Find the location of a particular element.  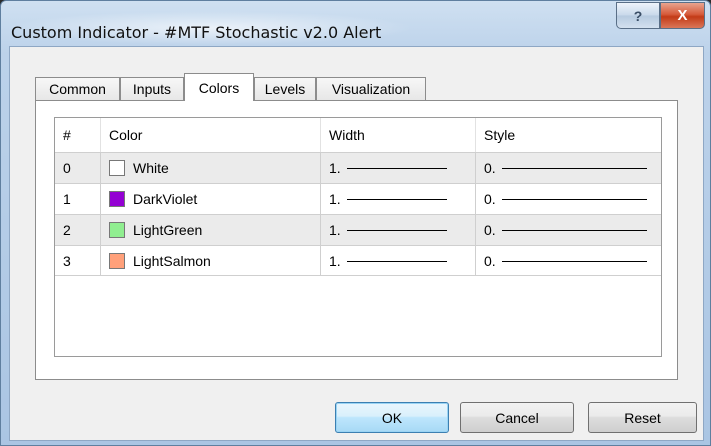

reset-button: Reset is located at coordinates (642, 417).